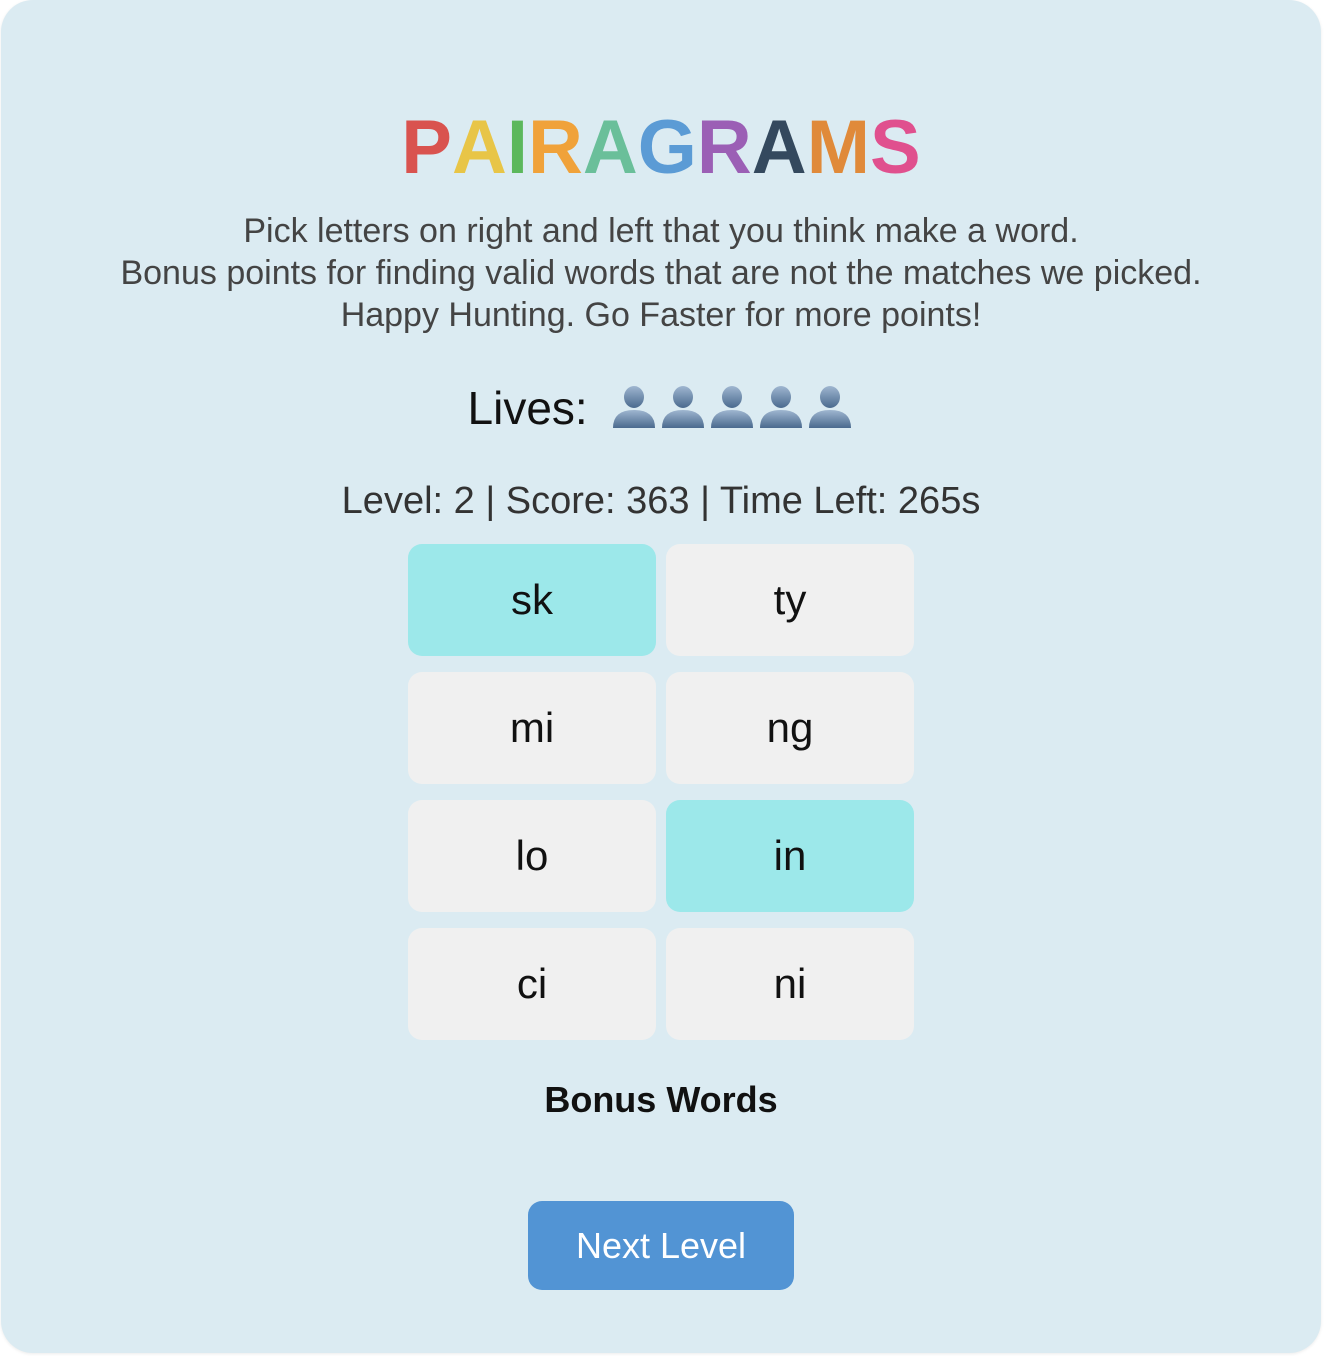 This screenshot has height=1356, width=1324. I want to click on title-letter: I, so click(517, 147).